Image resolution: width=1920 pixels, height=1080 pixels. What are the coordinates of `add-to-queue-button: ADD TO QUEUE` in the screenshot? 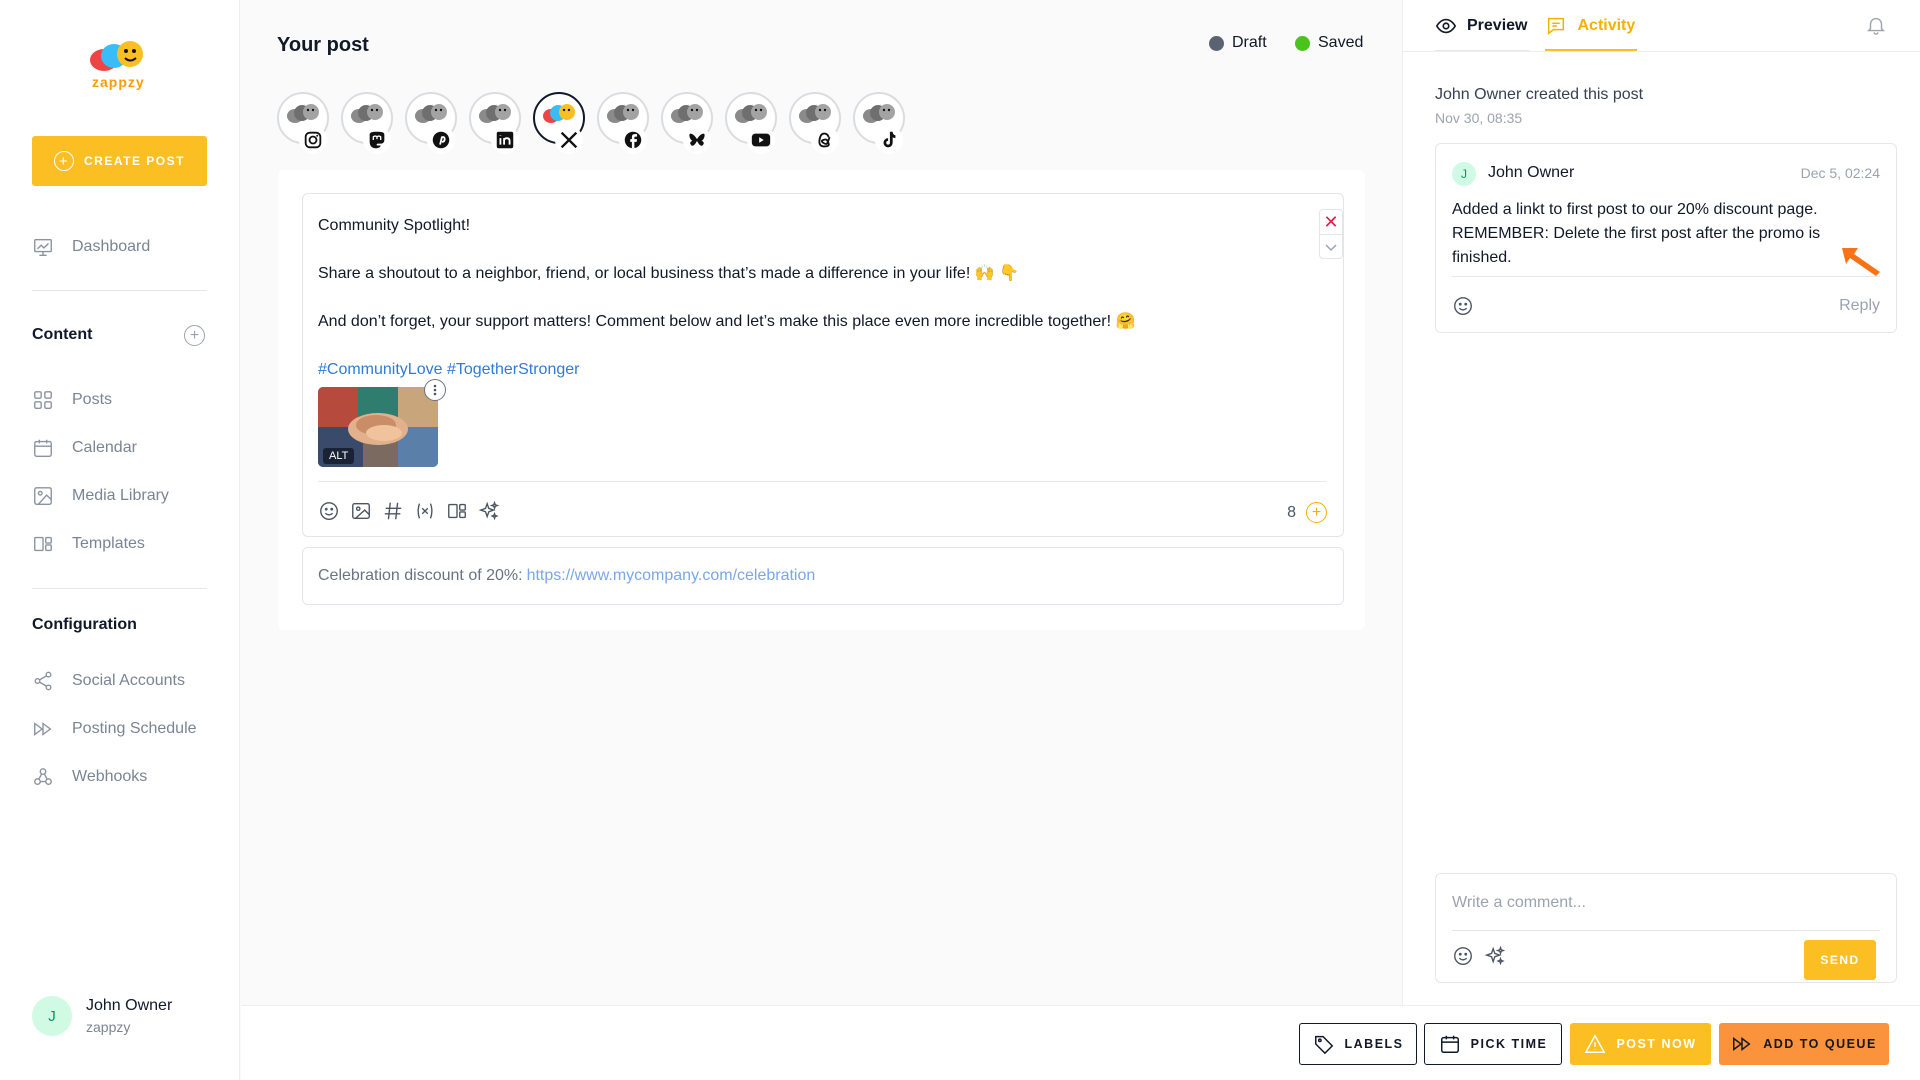 It's located at (1804, 1044).